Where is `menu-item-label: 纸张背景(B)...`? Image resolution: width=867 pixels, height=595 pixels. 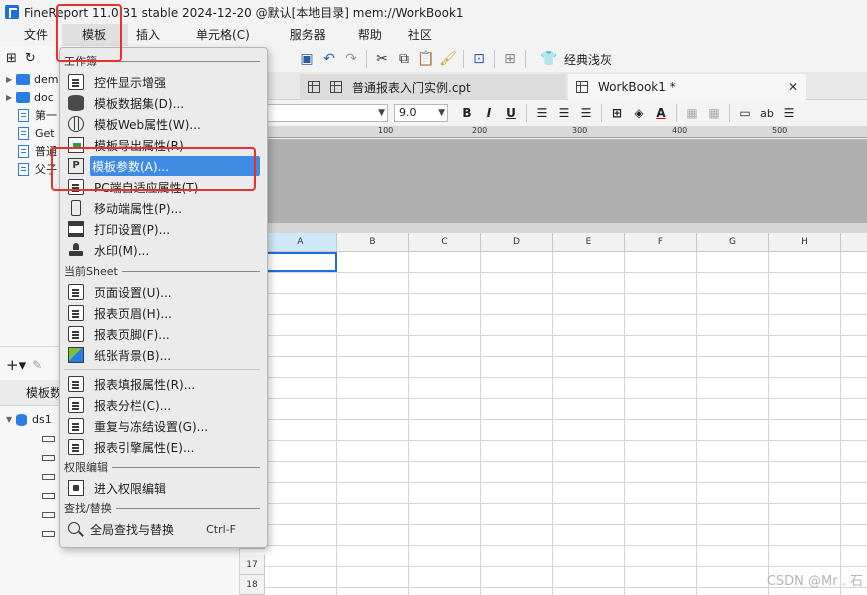 menu-item-label: 纸张背景(B)... is located at coordinates (133, 355).